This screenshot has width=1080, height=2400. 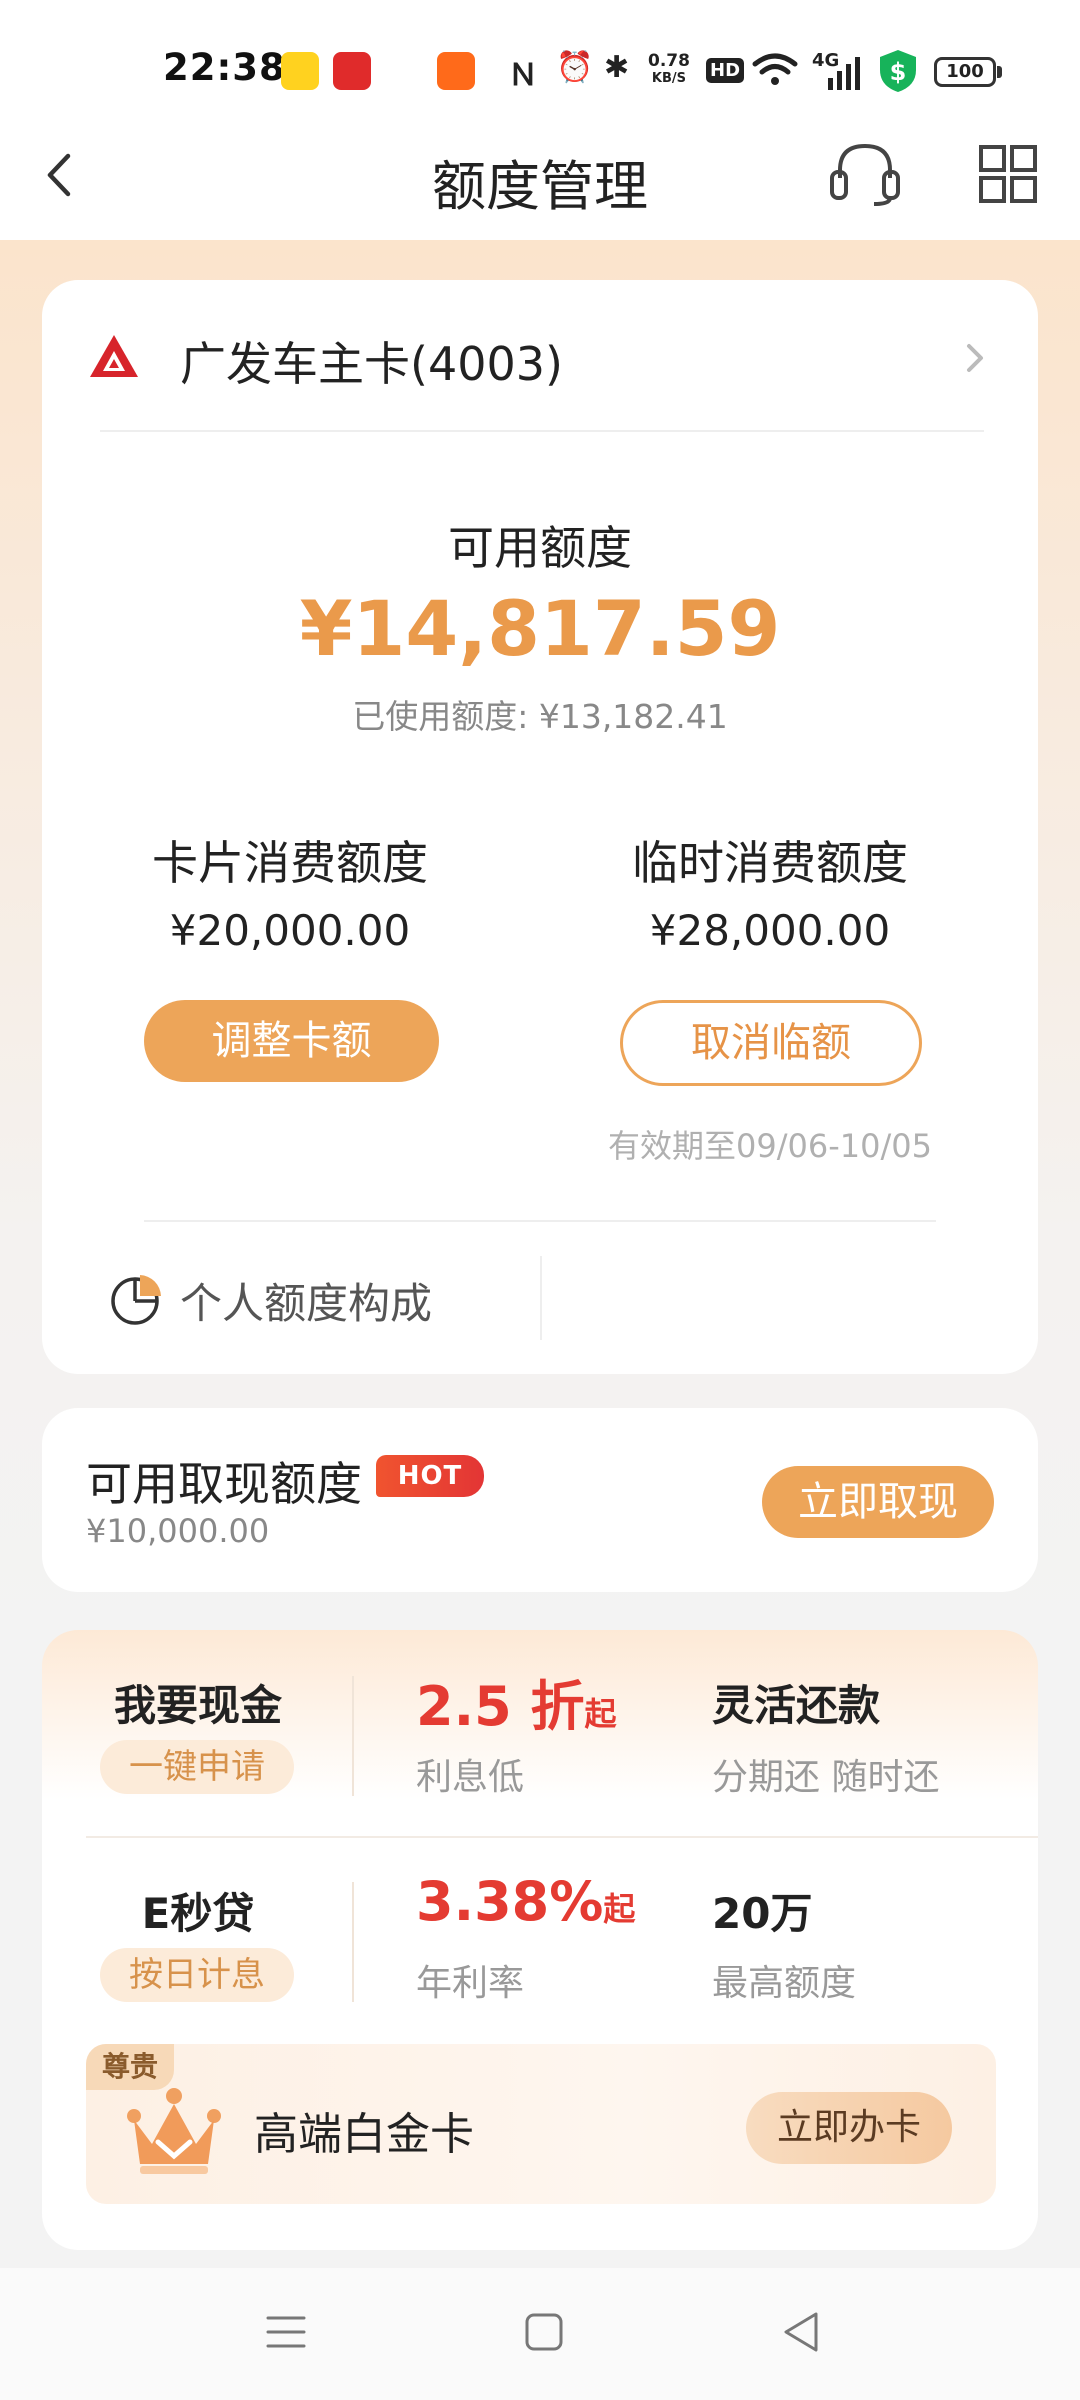 What do you see at coordinates (796, 1705) in the screenshot?
I see `loan-feature-title: 灵活还款` at bounding box center [796, 1705].